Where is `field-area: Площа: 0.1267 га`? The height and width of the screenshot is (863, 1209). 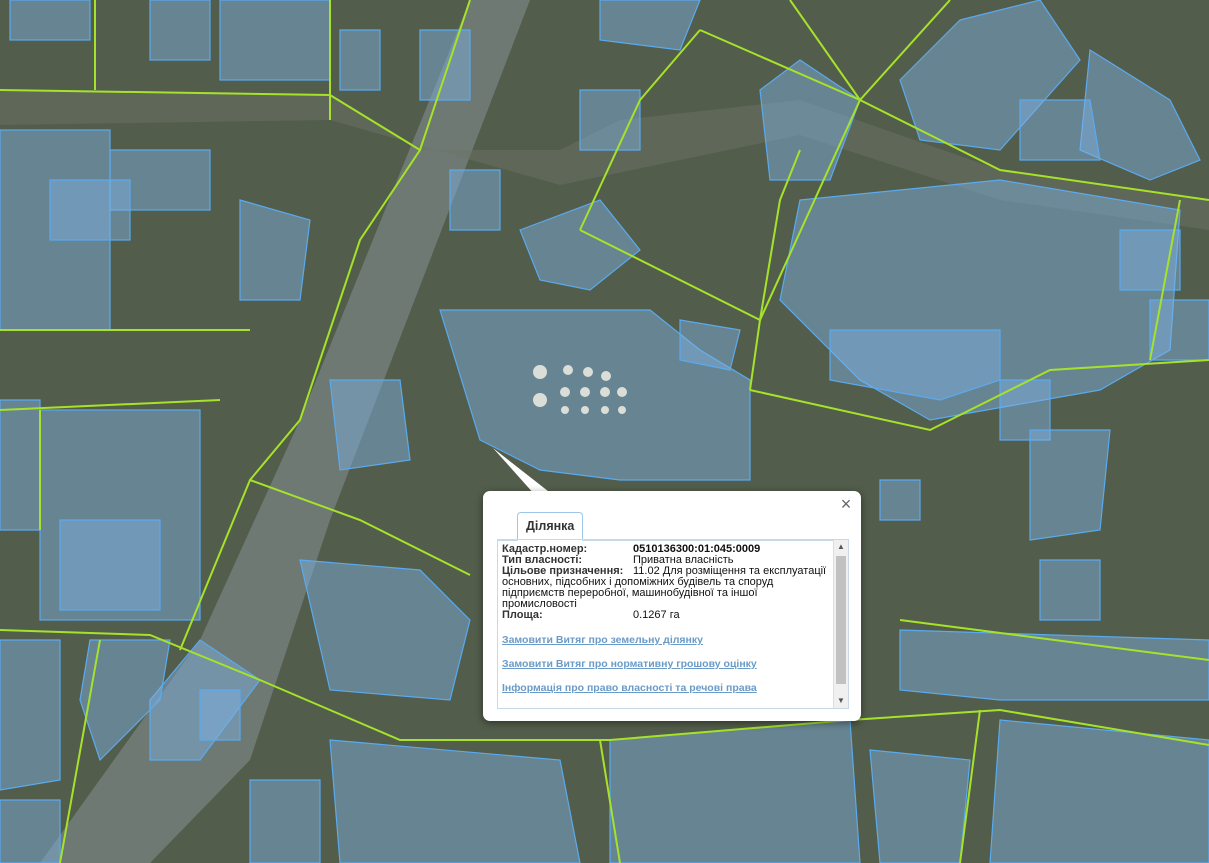 field-area: Площа: 0.1267 га is located at coordinates (666, 615).